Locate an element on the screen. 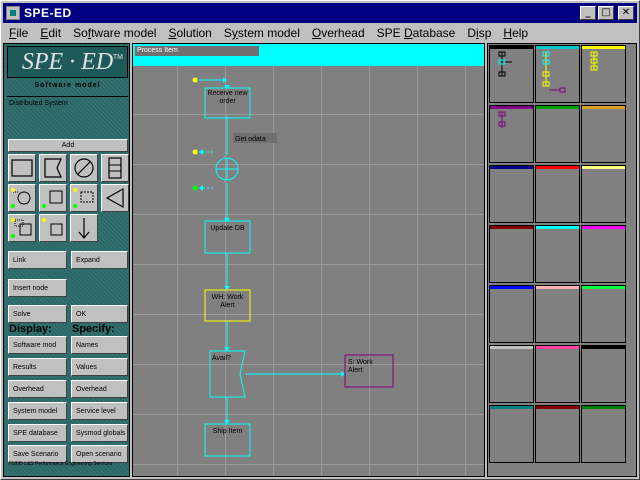  node-receive-new-order: Receive new order is located at coordinates (227, 103).